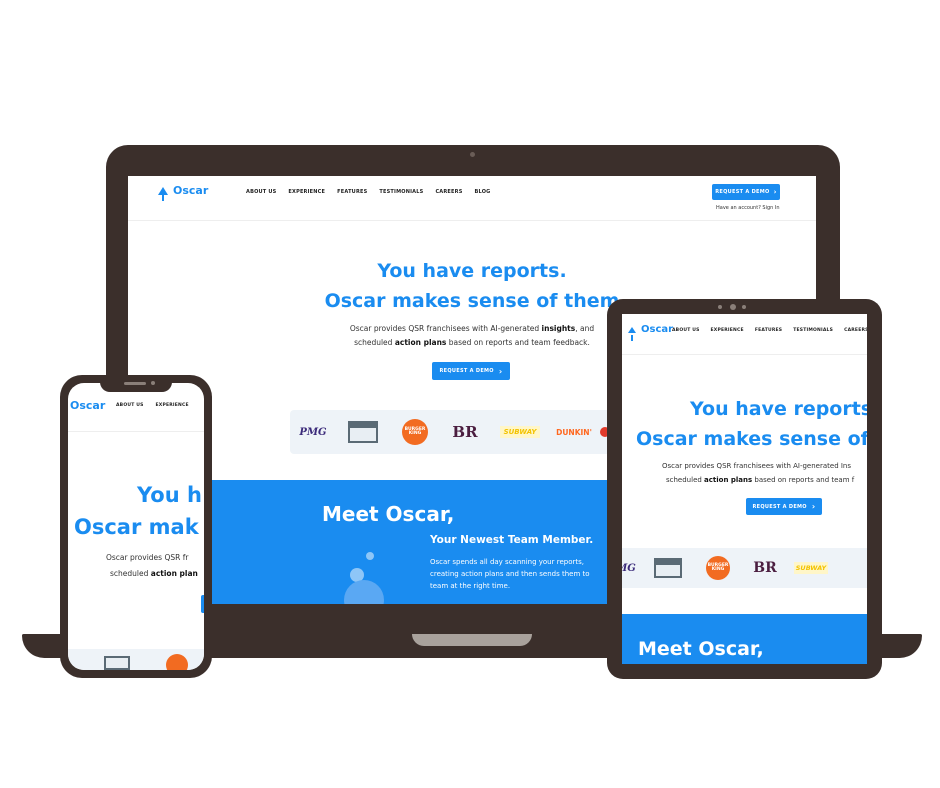 The image size is (940, 788). What do you see at coordinates (744, 568) in the screenshot?
I see `tablet-brand-logo-strip: MG BURGER KING BR SUBWAY` at bounding box center [744, 568].